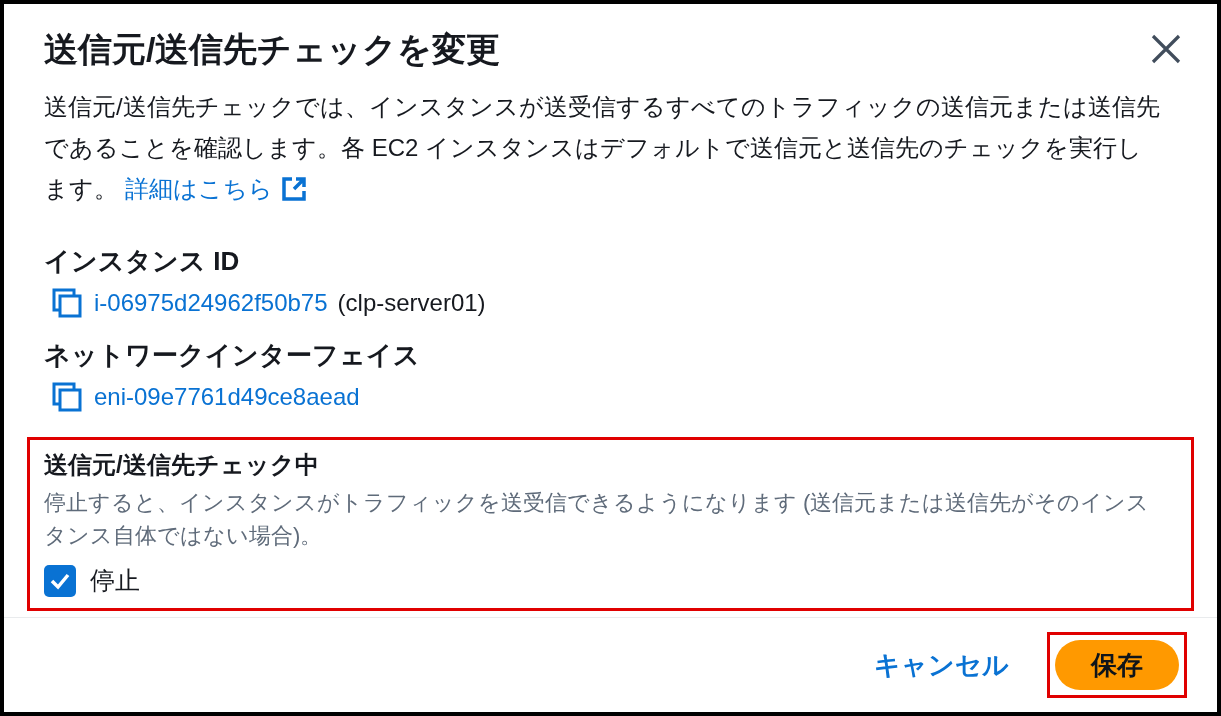  Describe the element at coordinates (1117, 665) in the screenshot. I see `save-button: 保存` at that location.